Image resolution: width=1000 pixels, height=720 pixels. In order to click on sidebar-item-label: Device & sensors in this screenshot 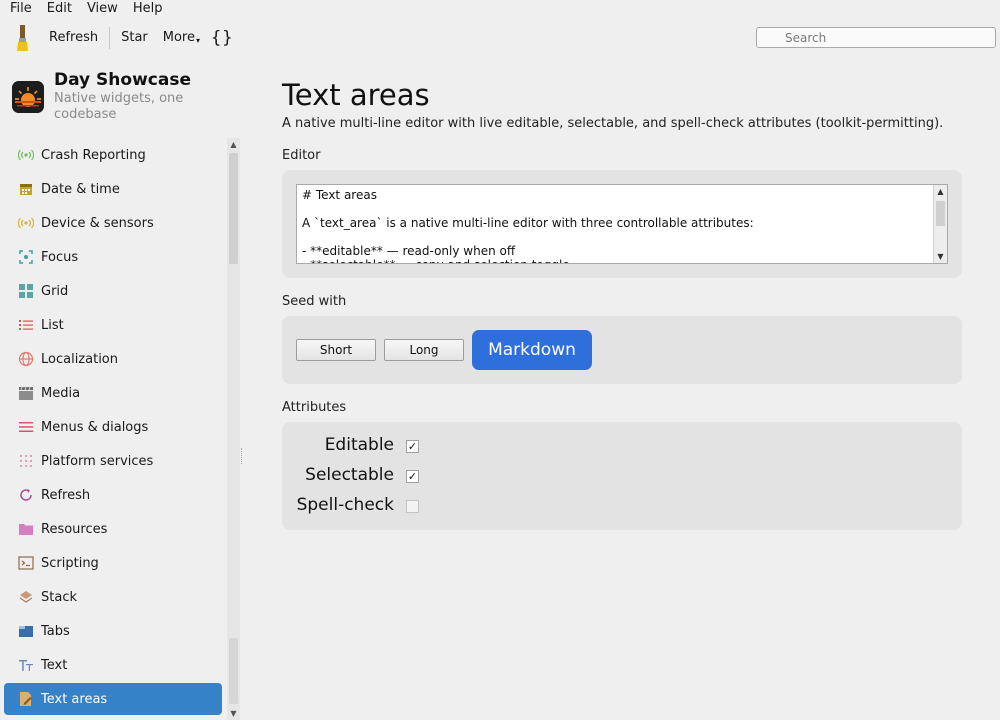, I will do `click(97, 223)`.